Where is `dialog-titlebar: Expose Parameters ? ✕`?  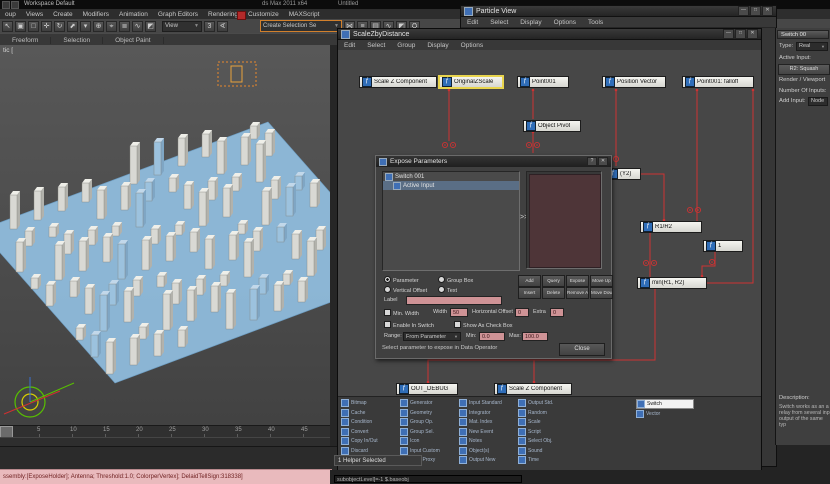 dialog-titlebar: Expose Parameters ? ✕ is located at coordinates (493, 161).